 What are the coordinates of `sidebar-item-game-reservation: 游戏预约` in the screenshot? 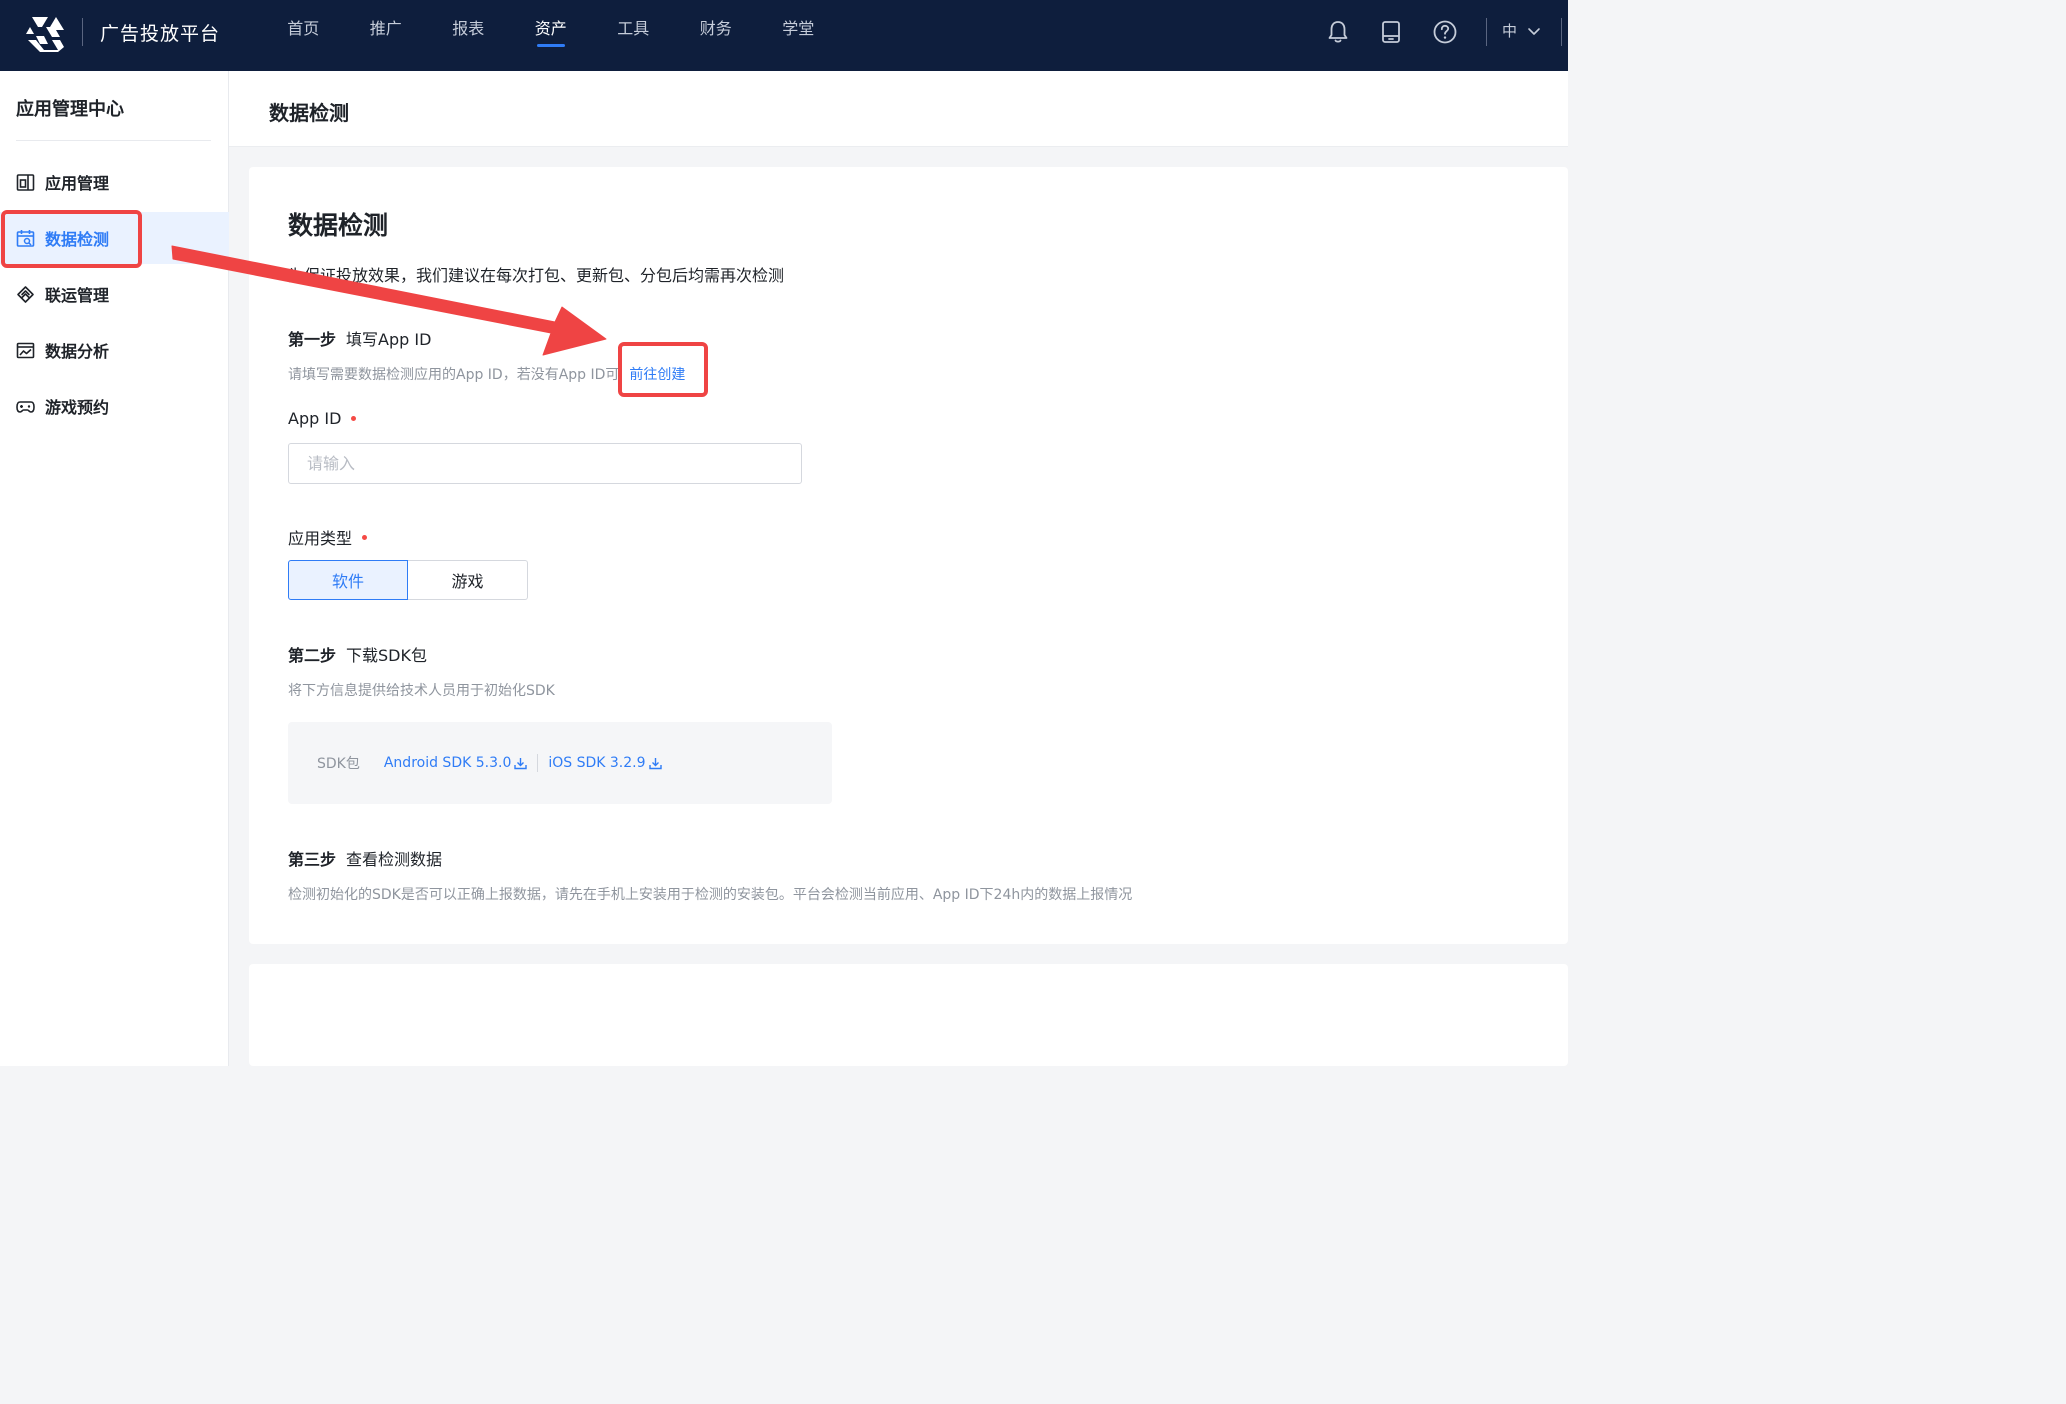 It's located at (114, 406).